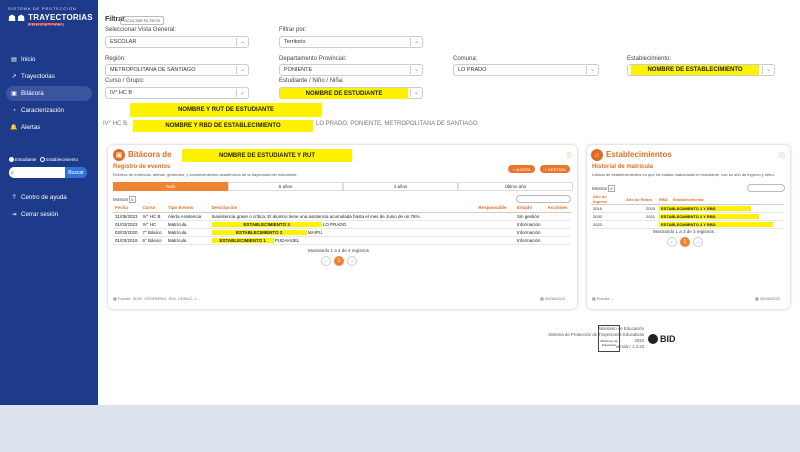  Describe the element at coordinates (609, 338) in the screenshot. I see `gobierno-logo: Ministerio de Educación` at that location.